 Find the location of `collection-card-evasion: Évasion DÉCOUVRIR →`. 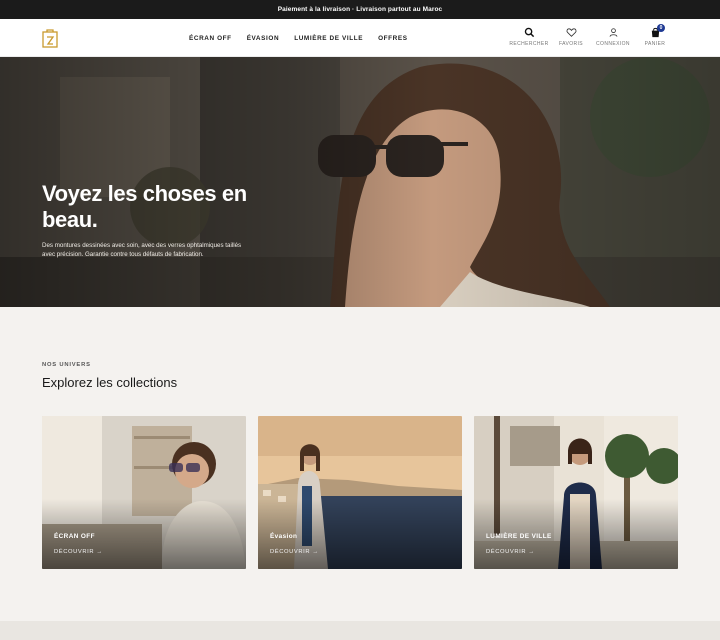

collection-card-evasion: Évasion DÉCOUVRIR → is located at coordinates (360, 492).